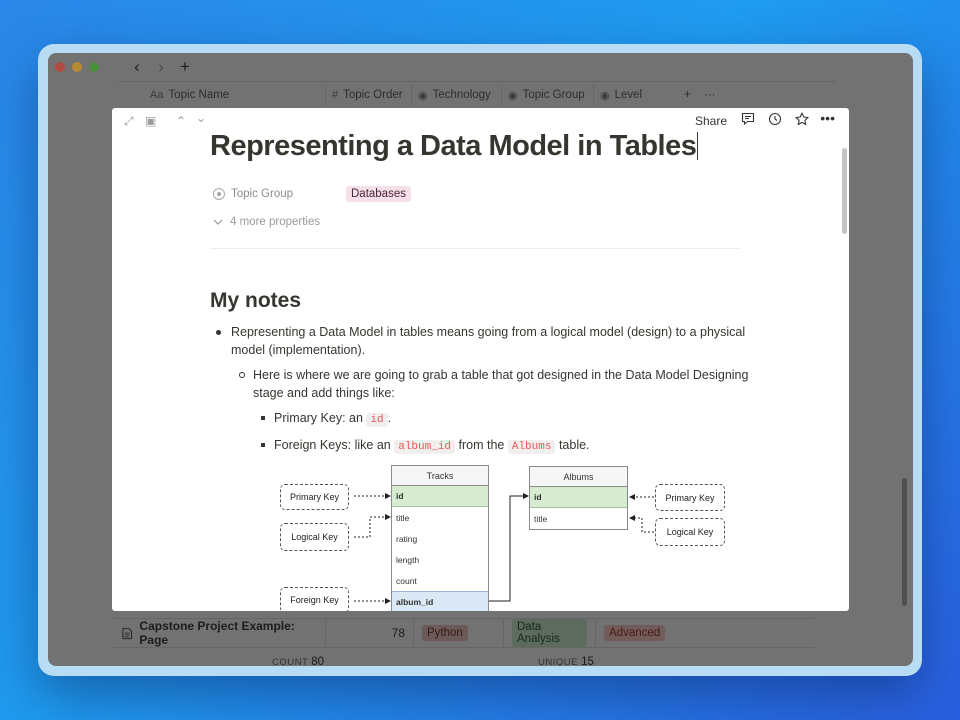 This screenshot has height=720, width=960. I want to click on window-controls, so click(77, 67).